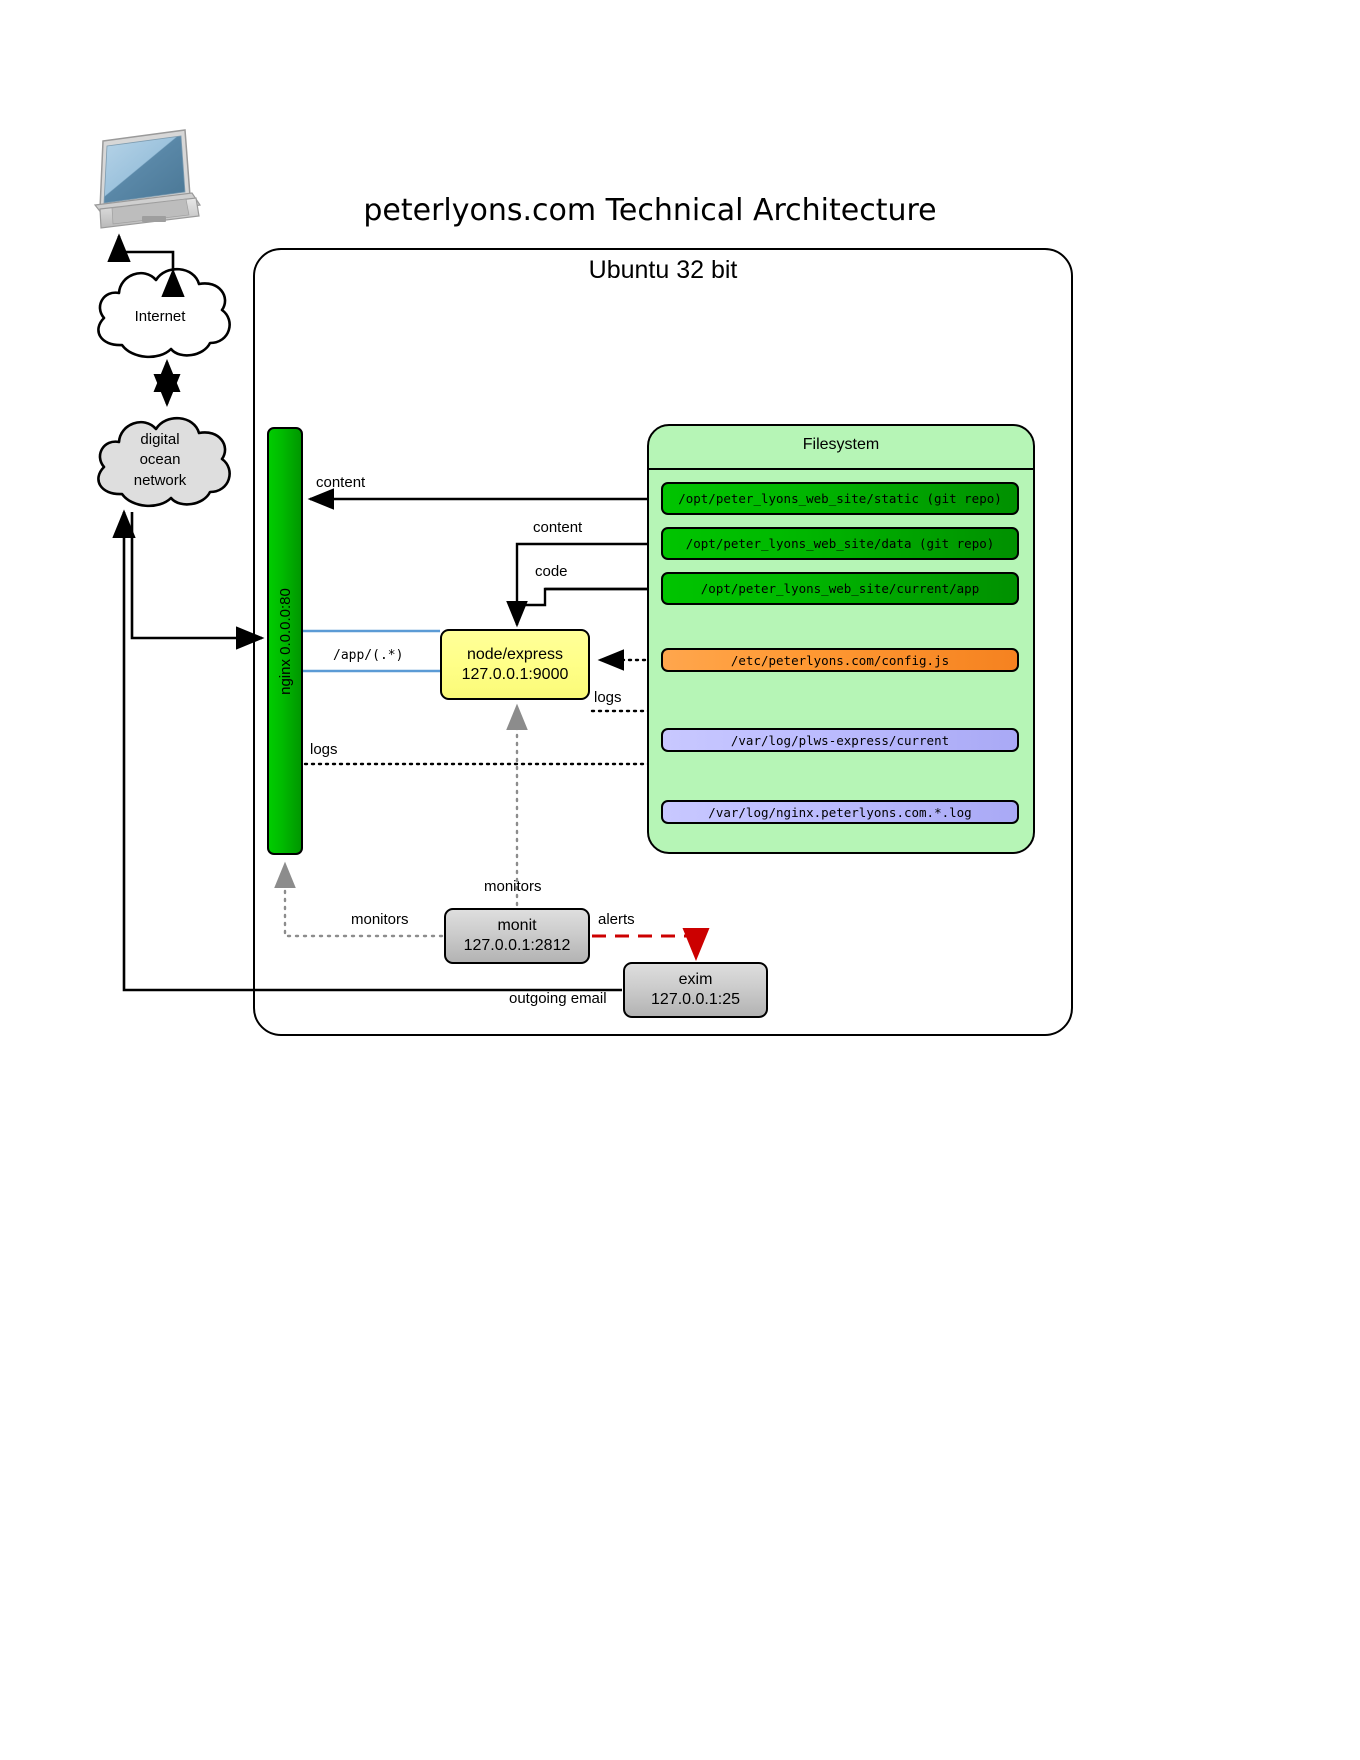 The height and width of the screenshot is (1760, 1360). Describe the element at coordinates (517, 945) in the screenshot. I see `monit-address: 127.0.0.1:2812` at that location.